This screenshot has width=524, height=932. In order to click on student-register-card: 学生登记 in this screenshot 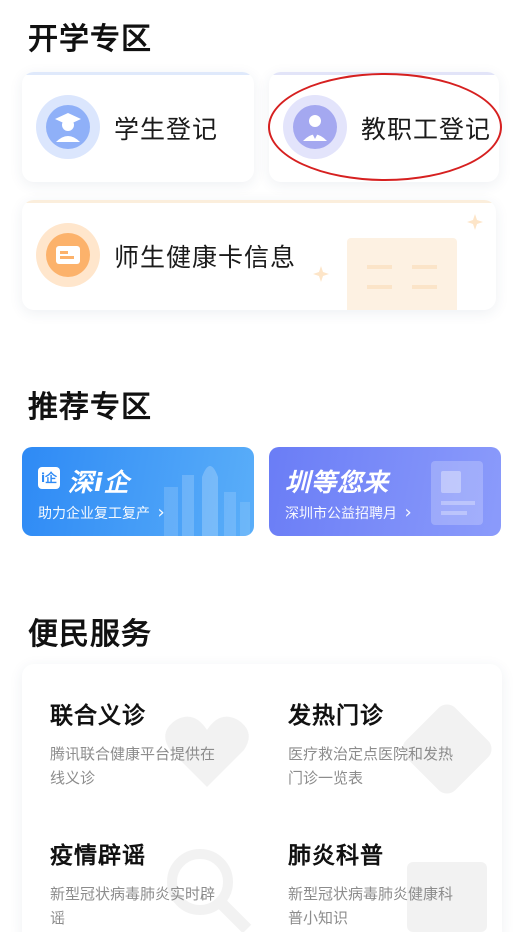, I will do `click(138, 127)`.